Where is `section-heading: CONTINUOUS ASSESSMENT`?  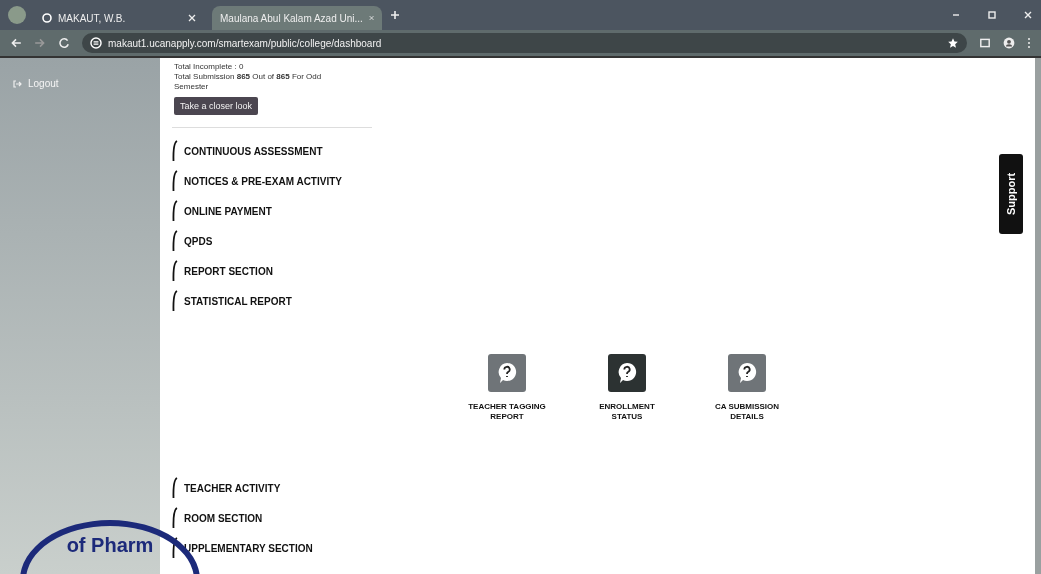 section-heading: CONTINUOUS ASSESSMENT is located at coordinates (253, 151).